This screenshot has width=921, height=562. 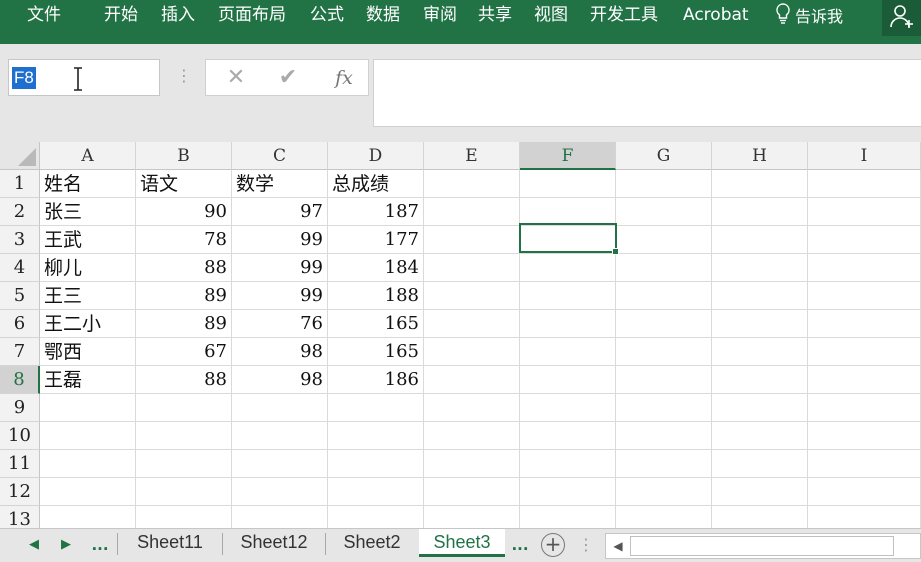 What do you see at coordinates (280, 212) in the screenshot?
I see `cell-c2: 97` at bounding box center [280, 212].